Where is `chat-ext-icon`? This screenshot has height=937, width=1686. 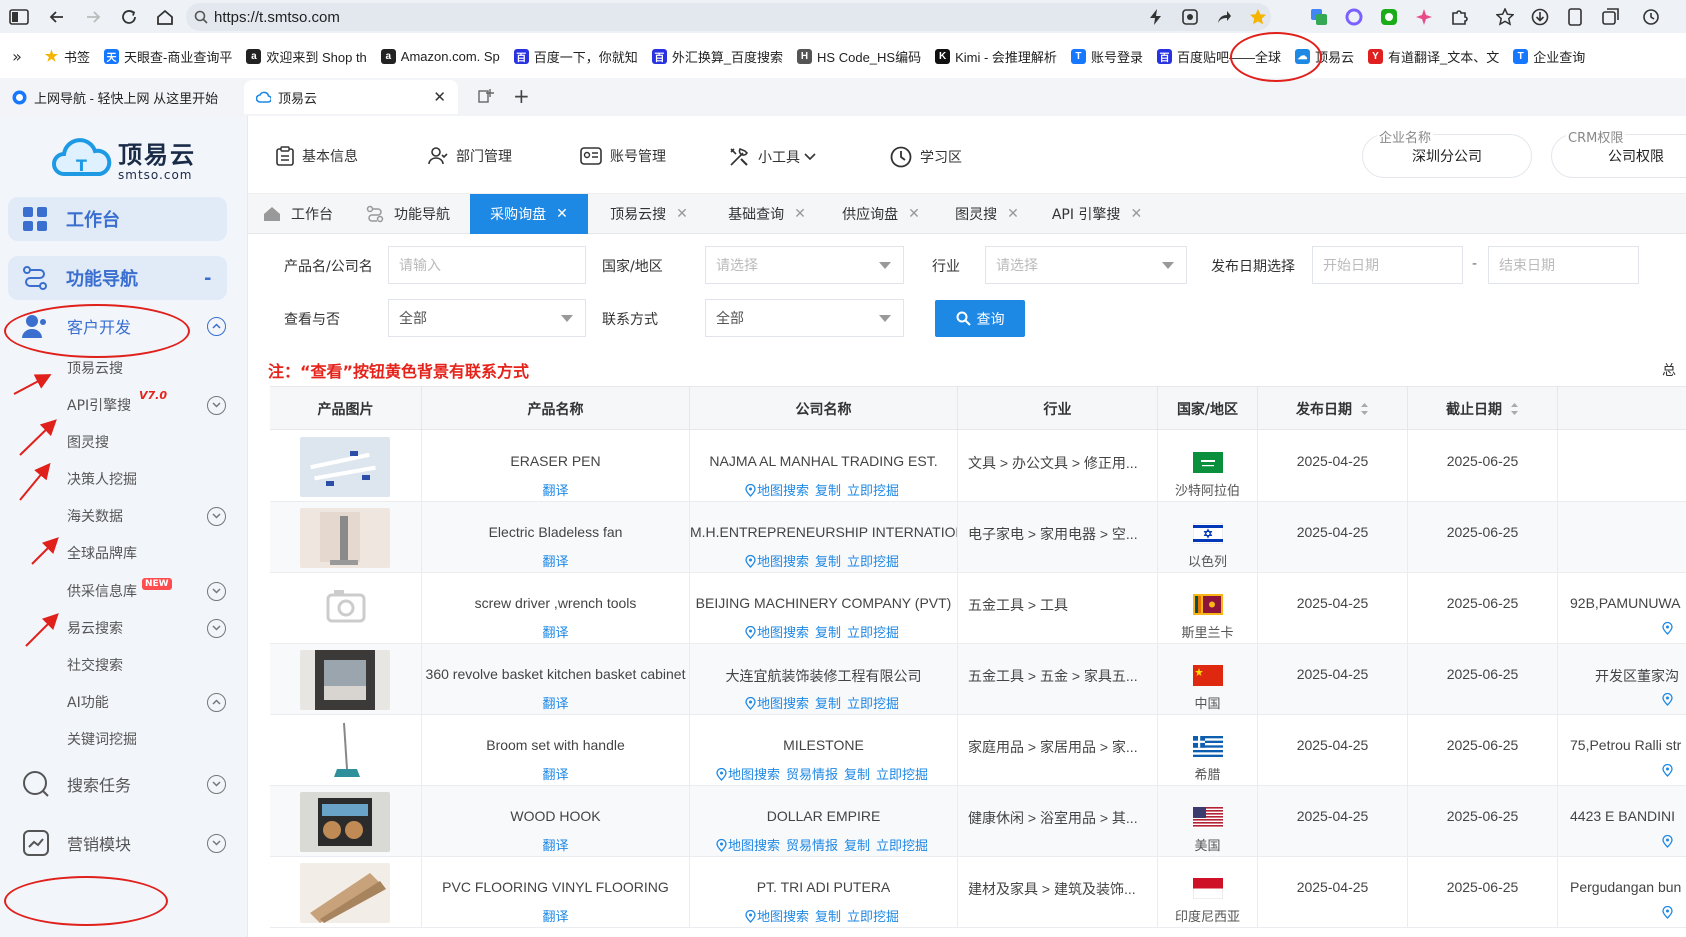
chat-ext-icon is located at coordinates (1389, 17).